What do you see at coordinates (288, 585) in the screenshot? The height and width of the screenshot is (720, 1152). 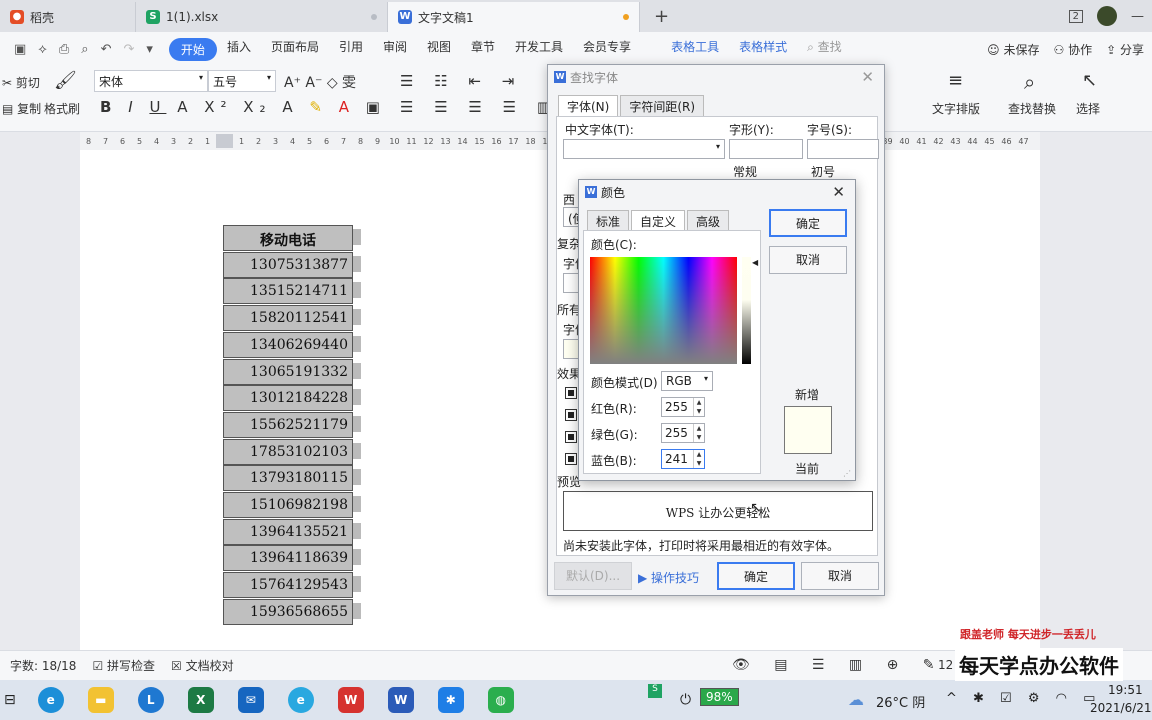 I see `table-row: 15764129543` at bounding box center [288, 585].